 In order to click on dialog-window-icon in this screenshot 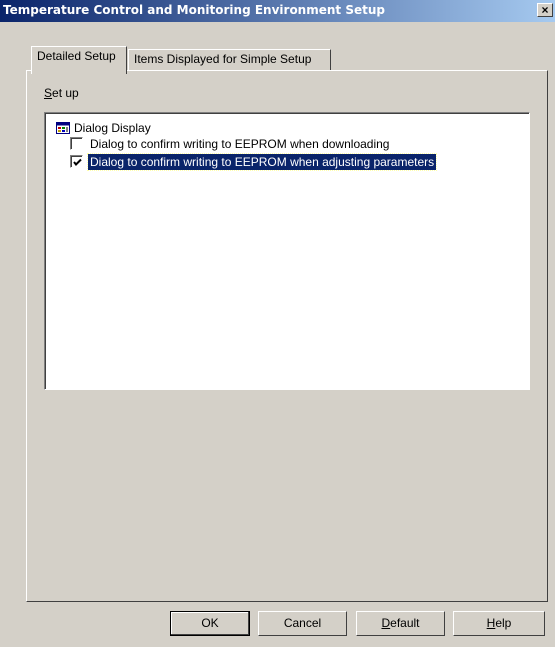, I will do `click(63, 128)`.